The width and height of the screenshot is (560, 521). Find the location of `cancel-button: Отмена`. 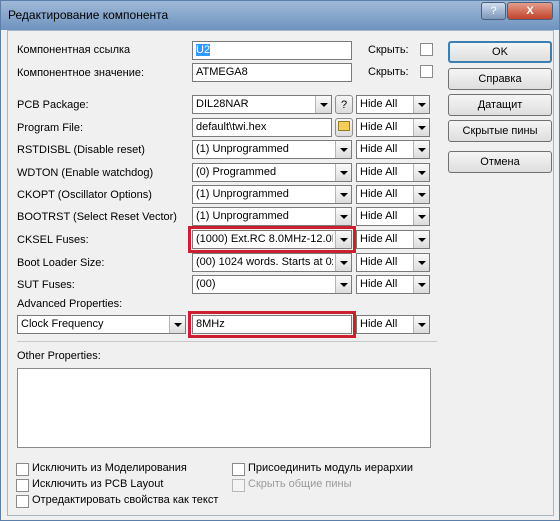

cancel-button: Отмена is located at coordinates (500, 162).